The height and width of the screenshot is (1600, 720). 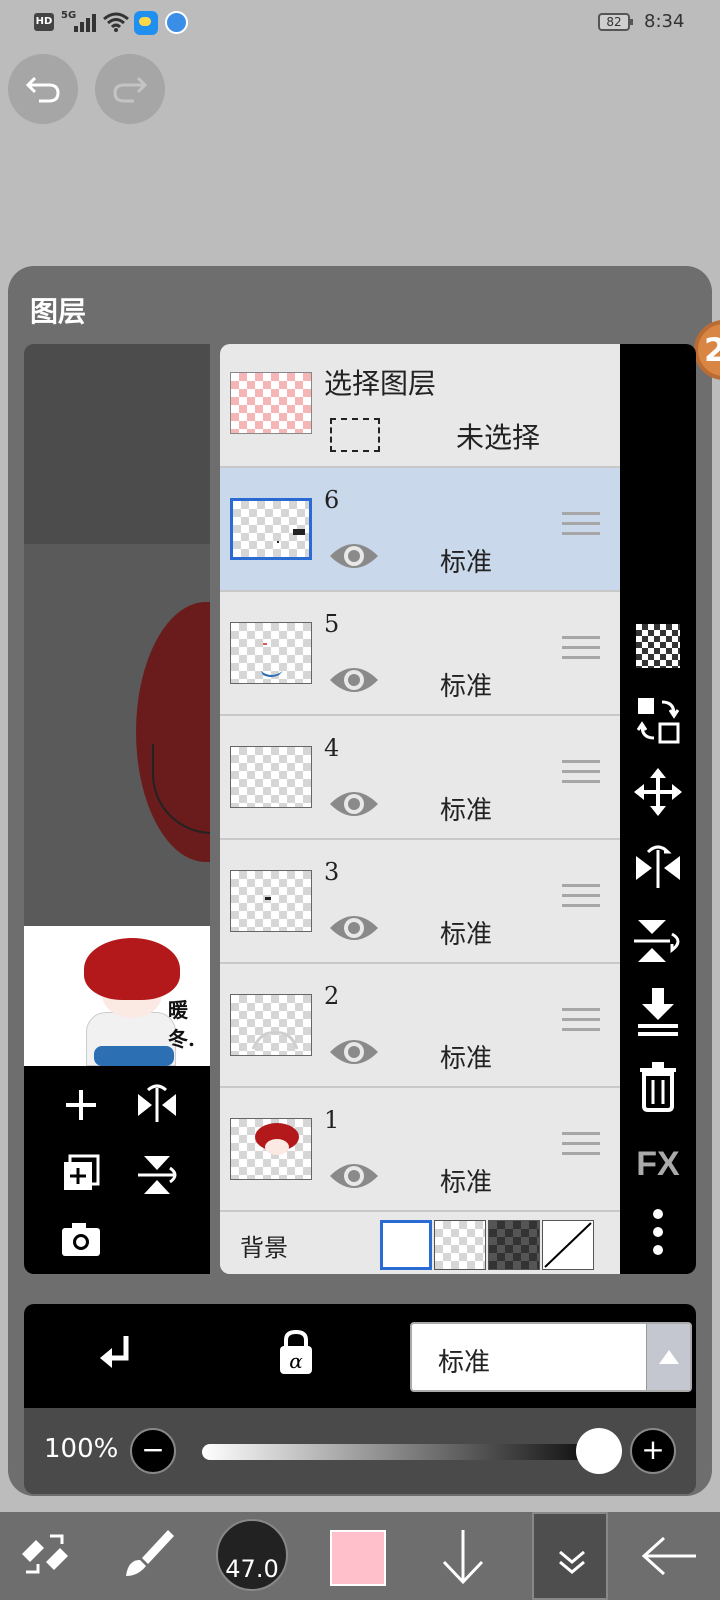 What do you see at coordinates (355, 435) in the screenshot?
I see `selection-marquee-icon` at bounding box center [355, 435].